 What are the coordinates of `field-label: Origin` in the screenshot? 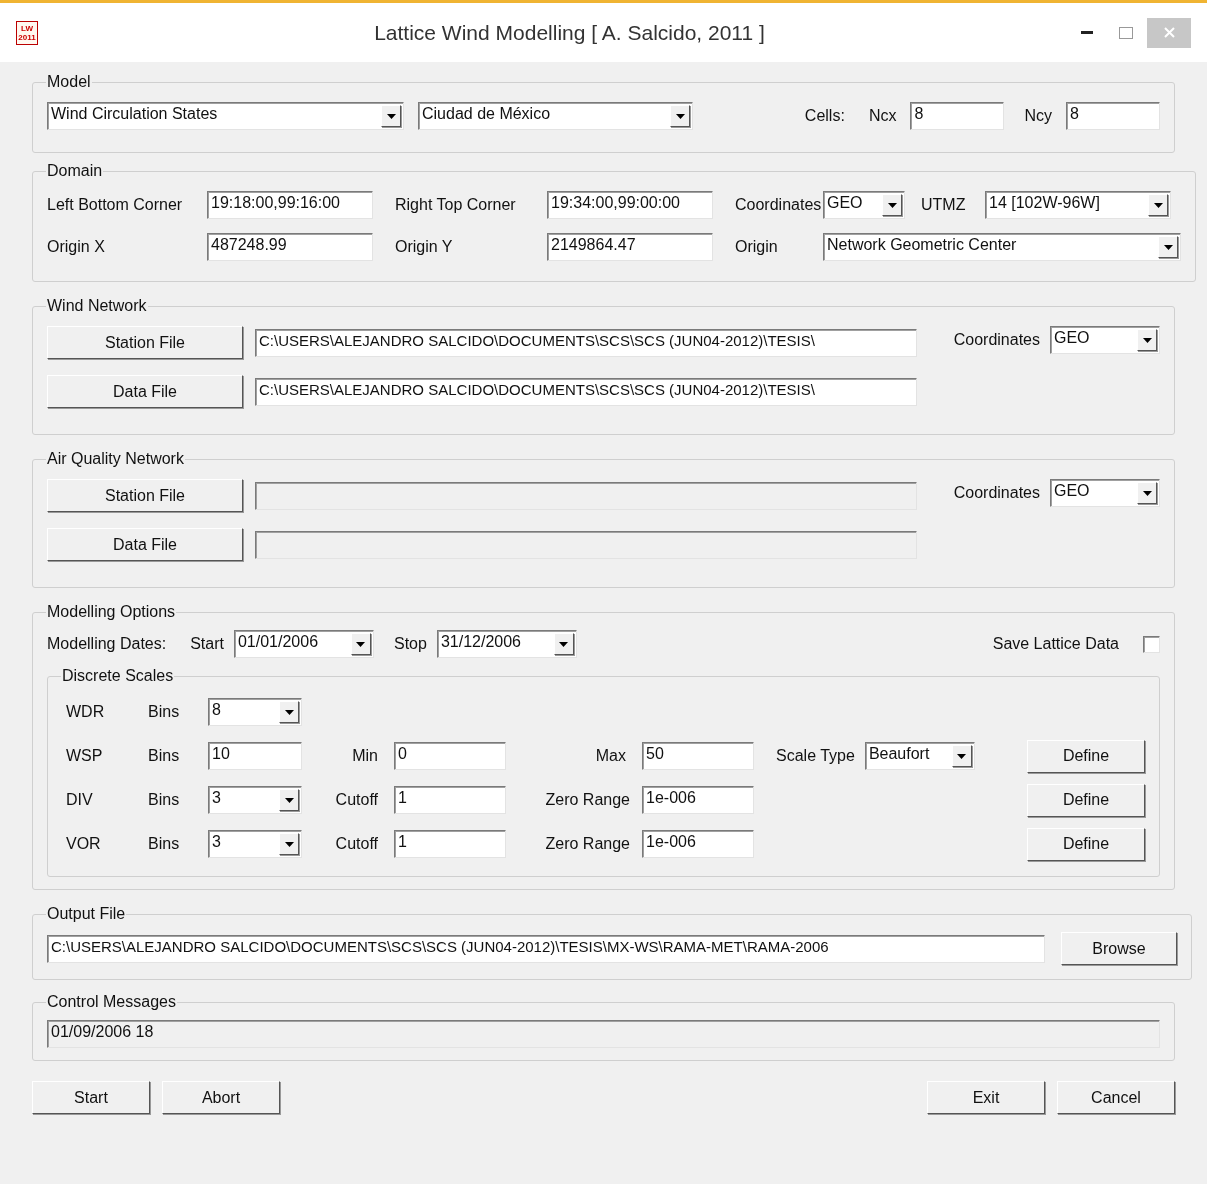 It's located at (757, 247).